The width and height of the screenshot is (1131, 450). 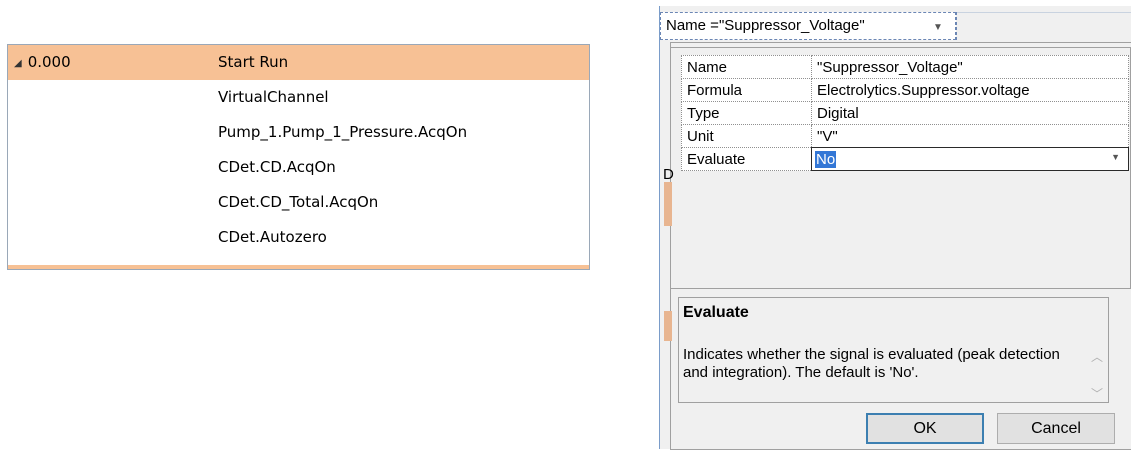 I want to click on method-row: CDet.Autozero, so click(x=298, y=237).